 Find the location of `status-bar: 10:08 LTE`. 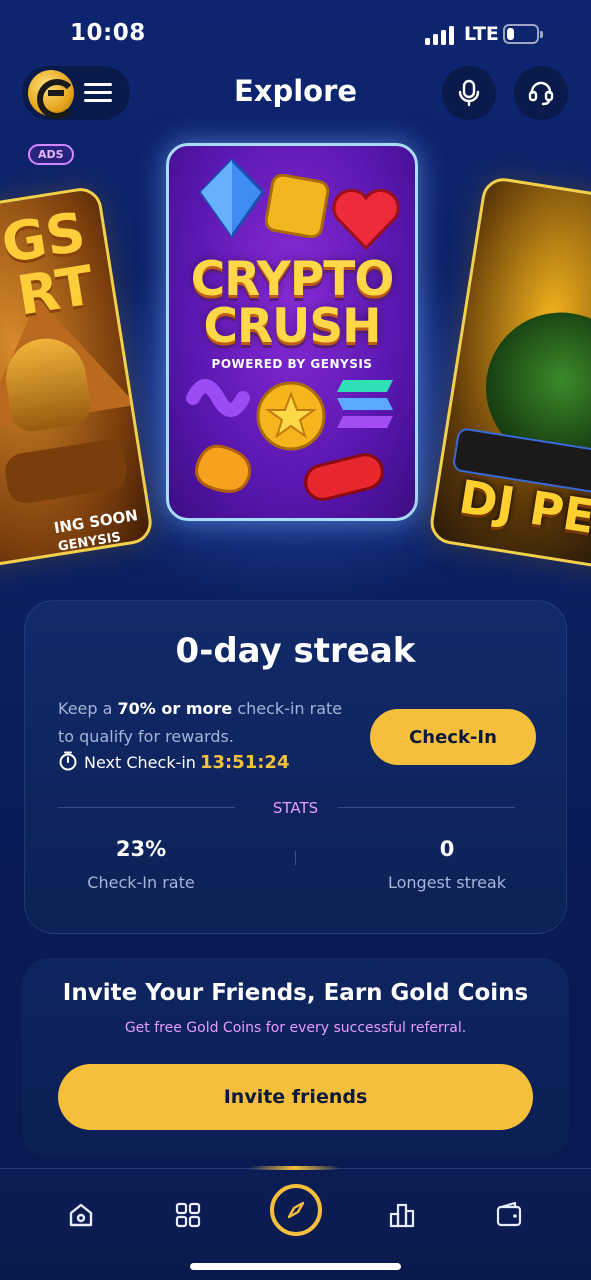

status-bar: 10:08 LTE is located at coordinates (295, 35).